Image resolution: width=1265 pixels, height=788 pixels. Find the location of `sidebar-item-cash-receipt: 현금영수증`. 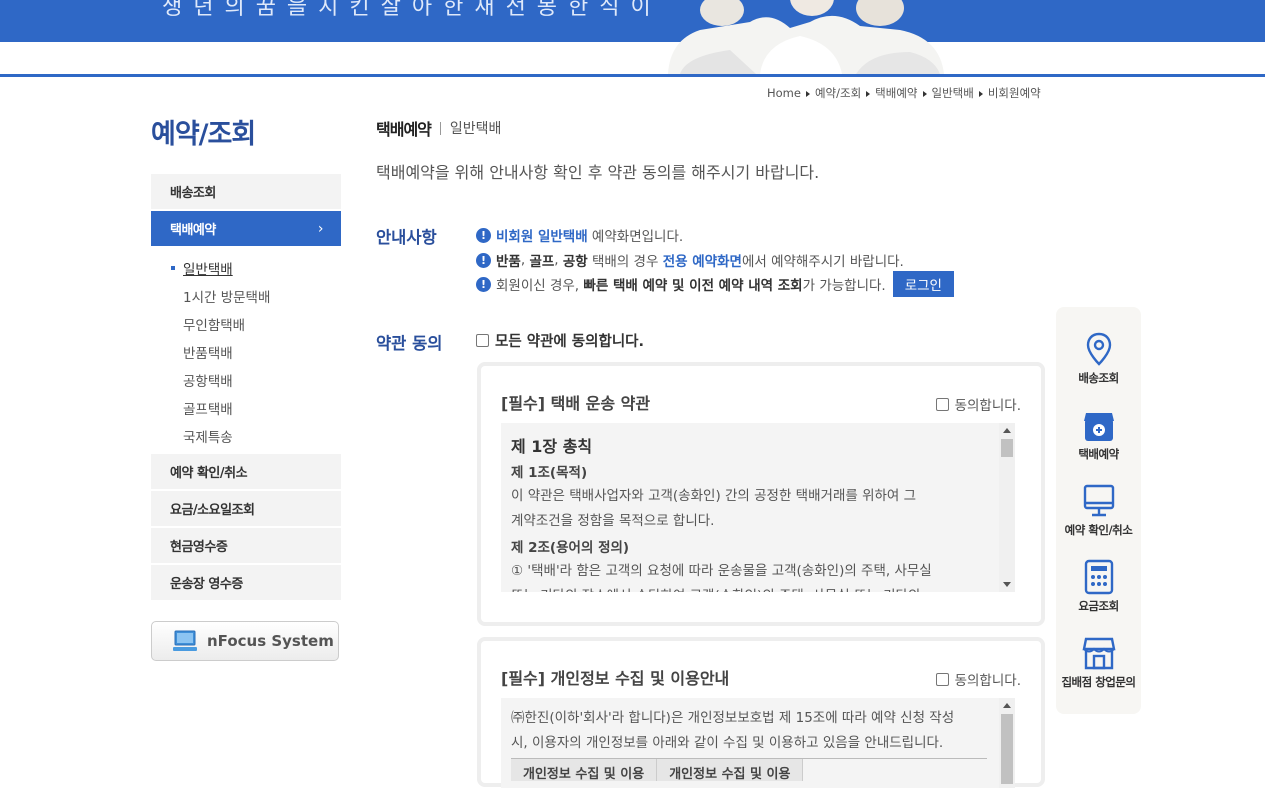

sidebar-item-cash-receipt: 현금영수증 is located at coordinates (246, 545).